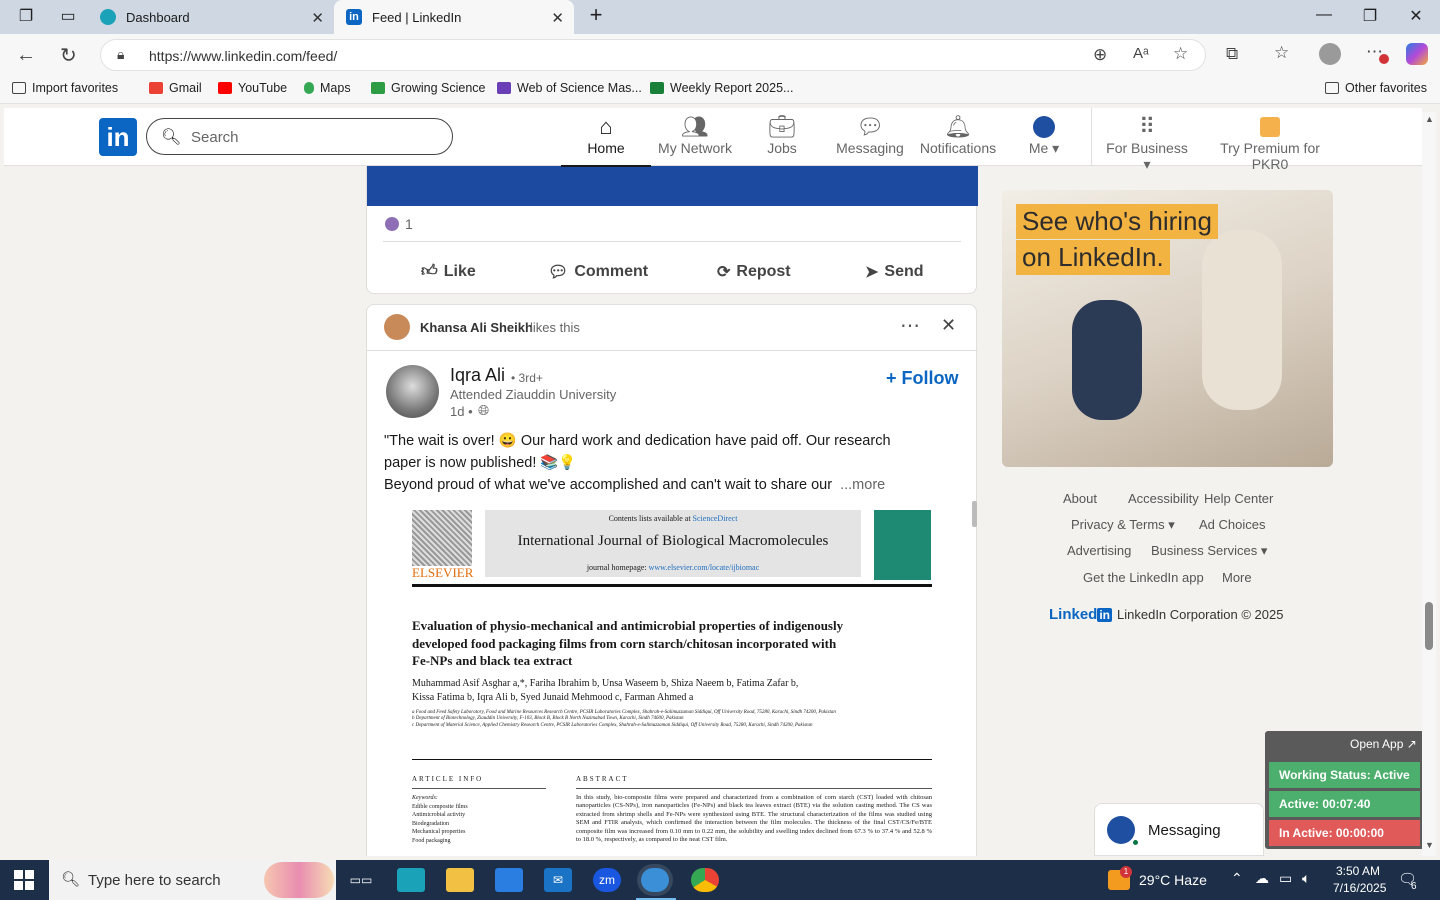 Image resolution: width=1440 pixels, height=900 pixels. Describe the element at coordinates (1359, 879) in the screenshot. I see `clock: 3:50 AM 7/16/2025` at that location.